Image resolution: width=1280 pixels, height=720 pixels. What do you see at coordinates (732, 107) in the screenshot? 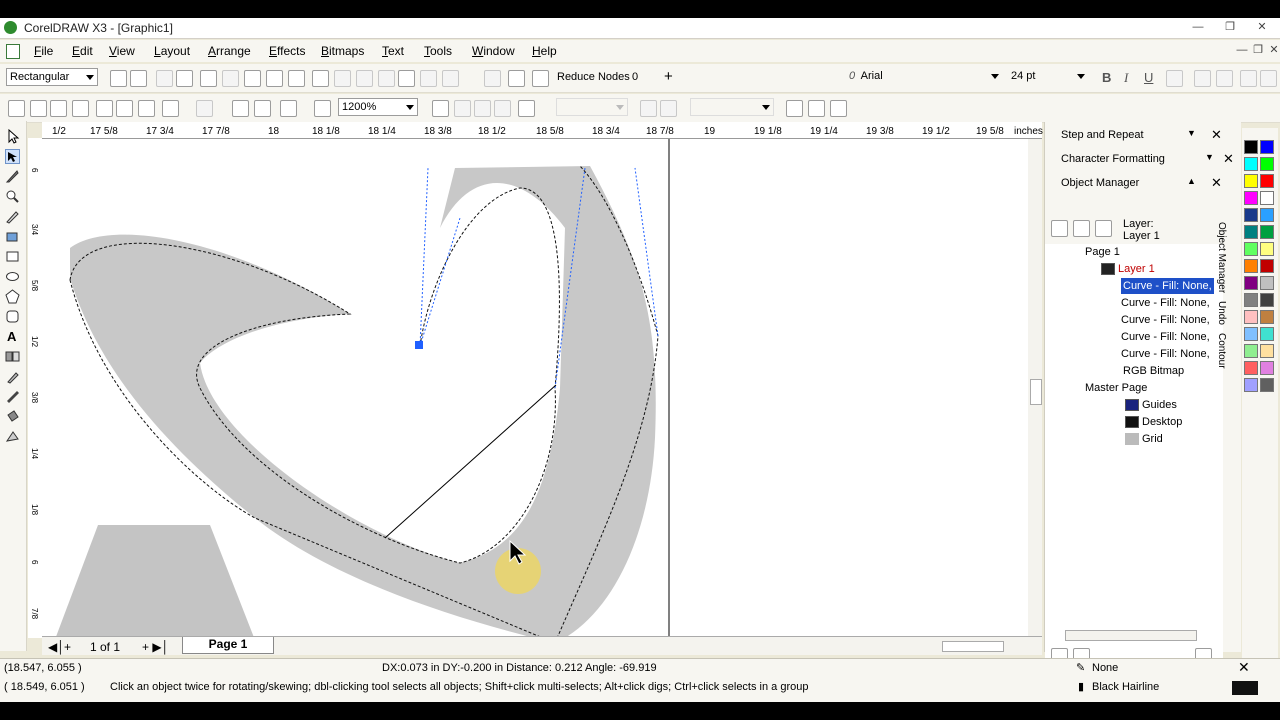
I see `outline-combo` at bounding box center [732, 107].